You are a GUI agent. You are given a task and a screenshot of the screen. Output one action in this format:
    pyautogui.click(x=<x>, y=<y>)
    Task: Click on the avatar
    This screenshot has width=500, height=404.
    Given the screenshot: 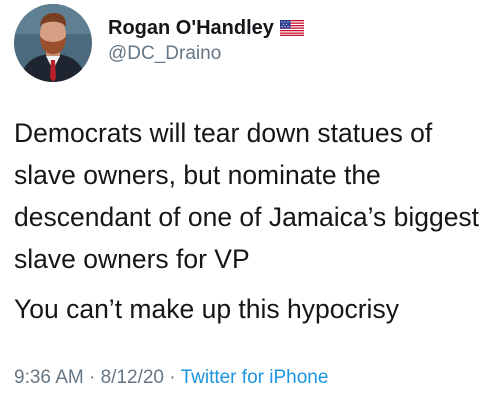 What is the action you would take?
    pyautogui.click(x=53, y=43)
    